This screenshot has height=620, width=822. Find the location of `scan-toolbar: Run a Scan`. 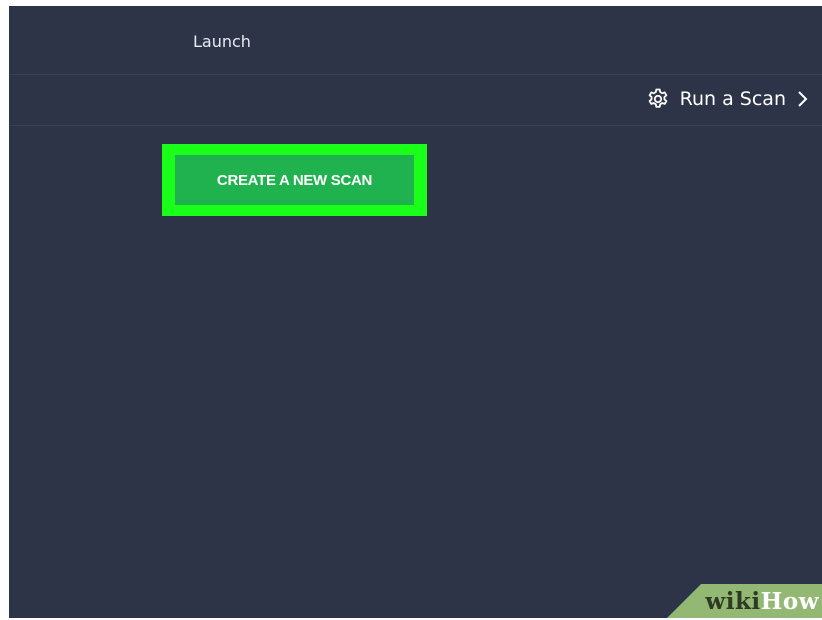

scan-toolbar: Run a Scan is located at coordinates (415, 100).